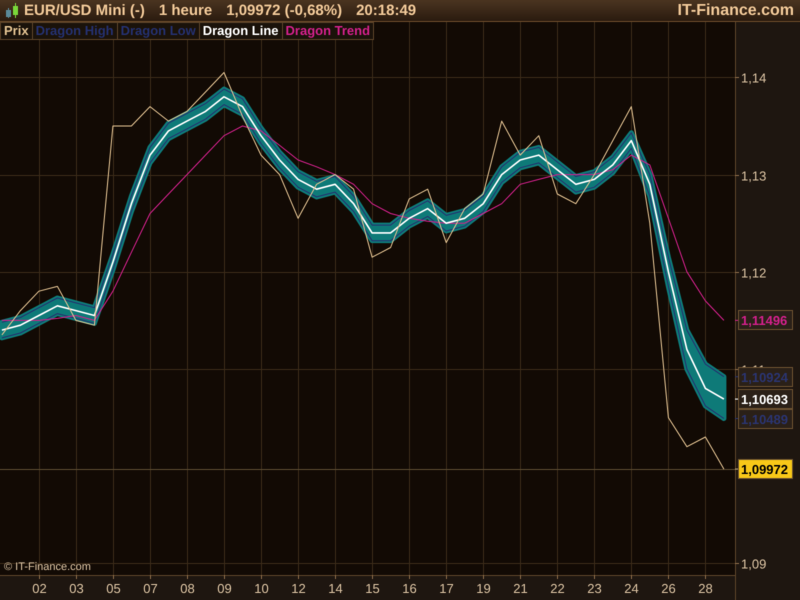 This screenshot has width=800, height=600. I want to click on axis-label: 1,14, so click(753, 78).